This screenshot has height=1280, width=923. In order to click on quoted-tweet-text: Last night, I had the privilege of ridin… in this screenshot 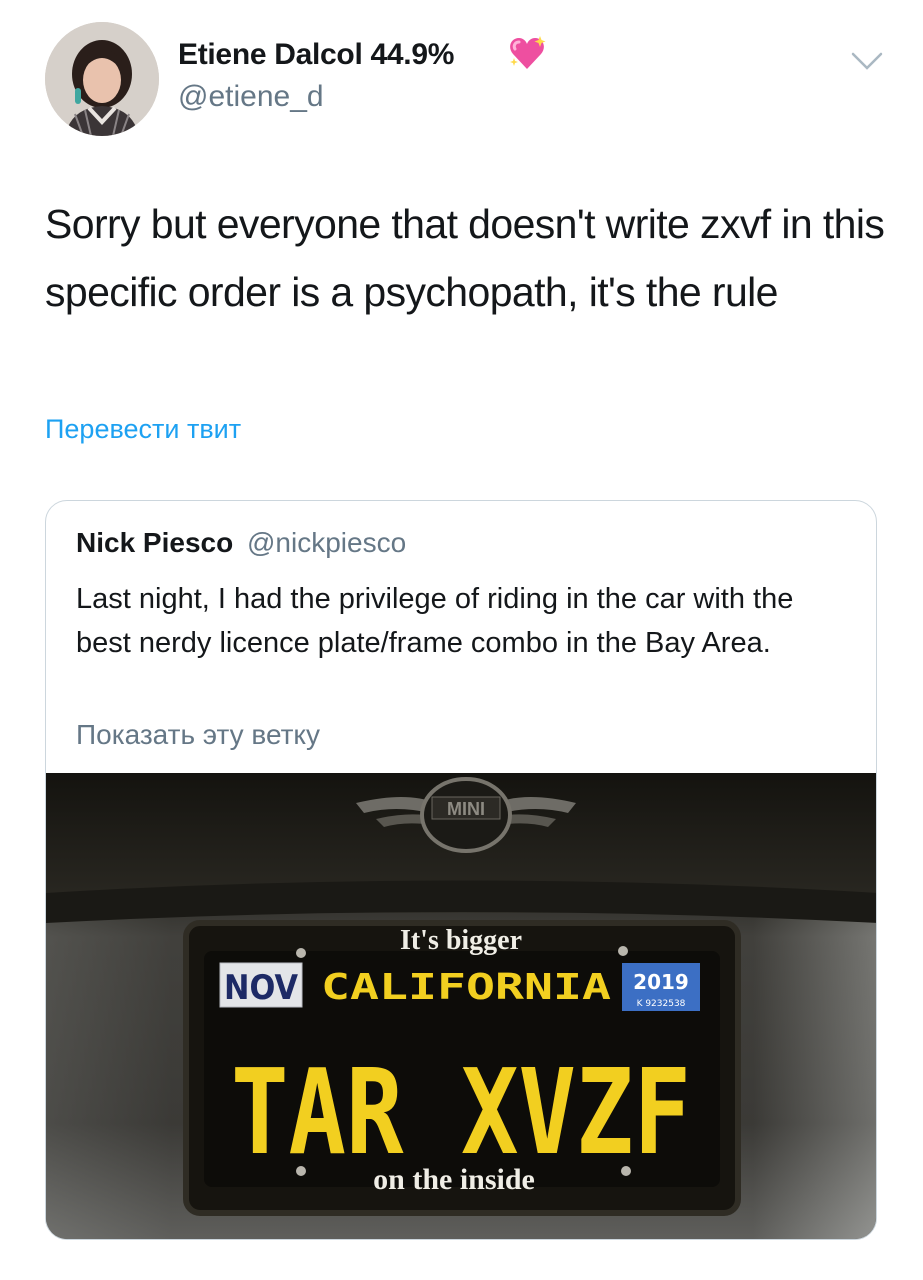, I will do `click(435, 621)`.